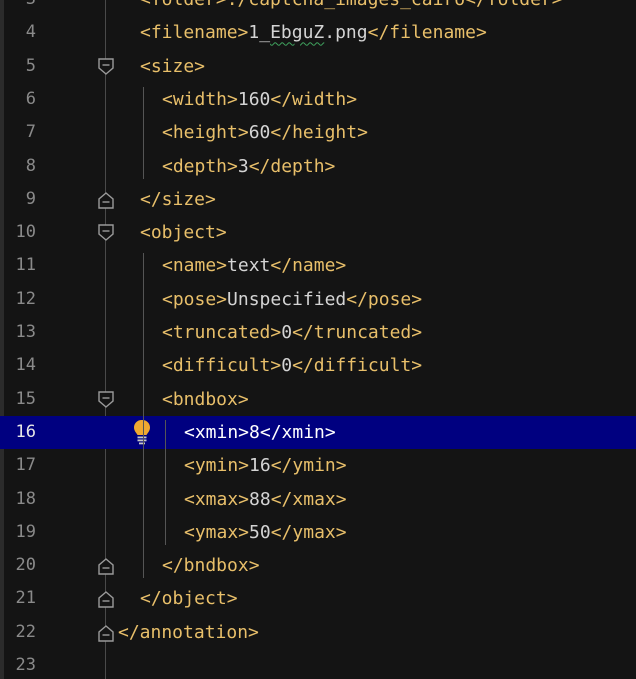 The width and height of the screenshot is (636, 679). I want to click on line-number: 21, so click(20, 598).